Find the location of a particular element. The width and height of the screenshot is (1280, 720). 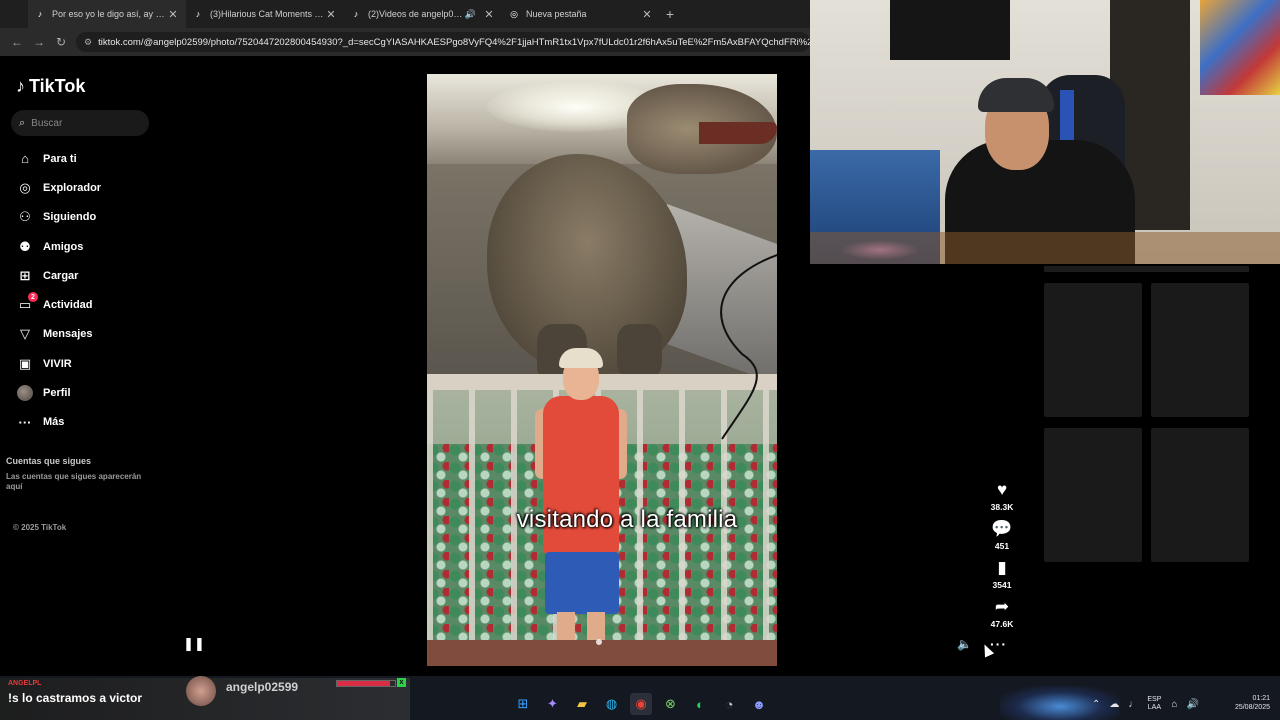

chat-username: ANGELPL is located at coordinates (25, 683).